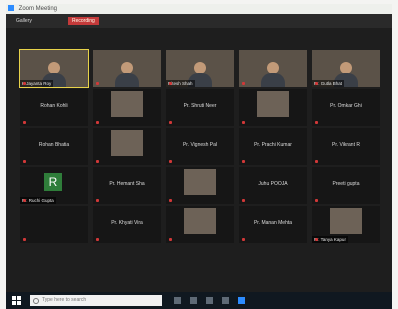 Image resolution: width=398 pixels, height=309 pixels. I want to click on participant-tile: Pr. Prachi Kumar, so click(273, 146).